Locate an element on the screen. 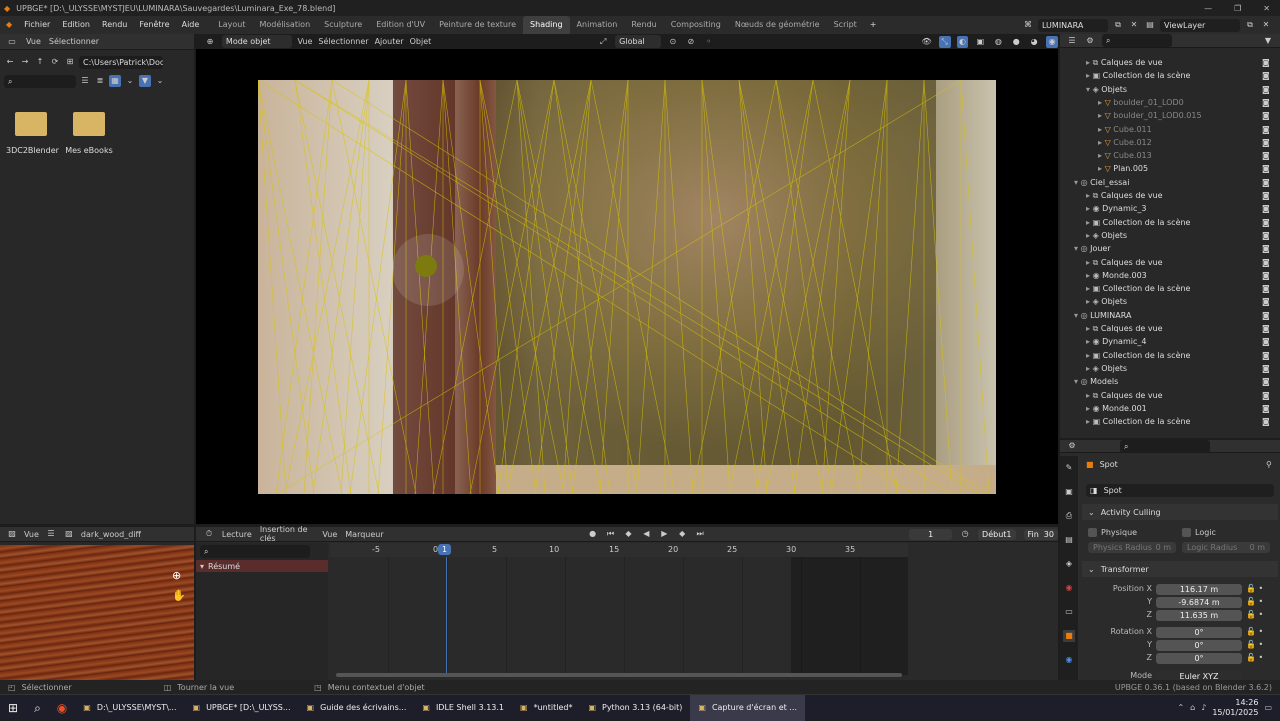  tab-sculpture: Sculpture is located at coordinates (343, 25).